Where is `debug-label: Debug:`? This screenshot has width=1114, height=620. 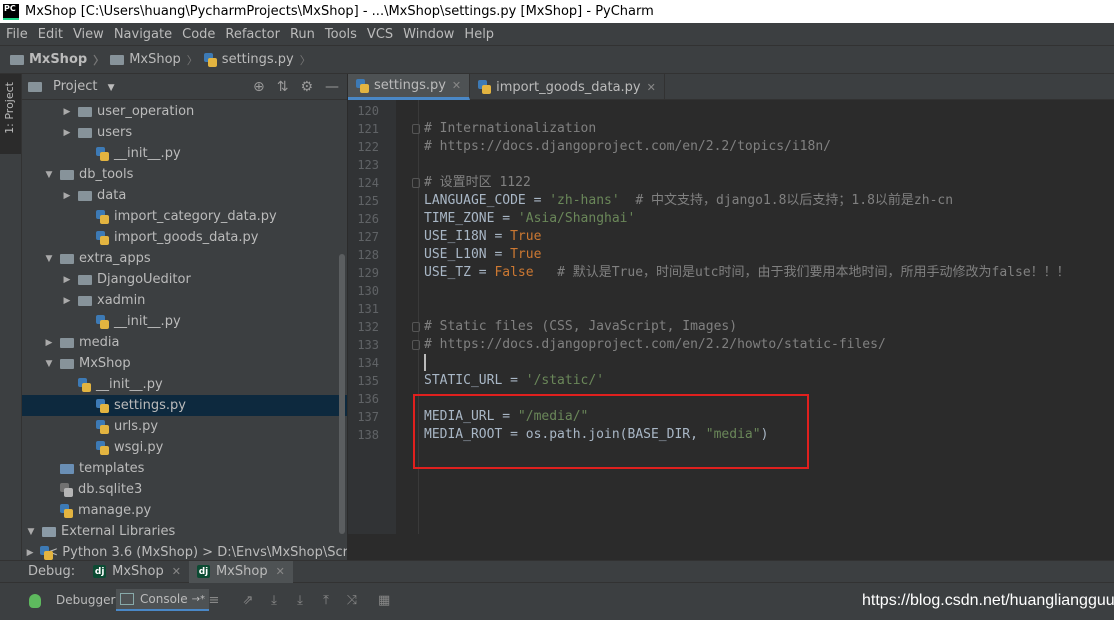
debug-label: Debug: is located at coordinates (52, 571).